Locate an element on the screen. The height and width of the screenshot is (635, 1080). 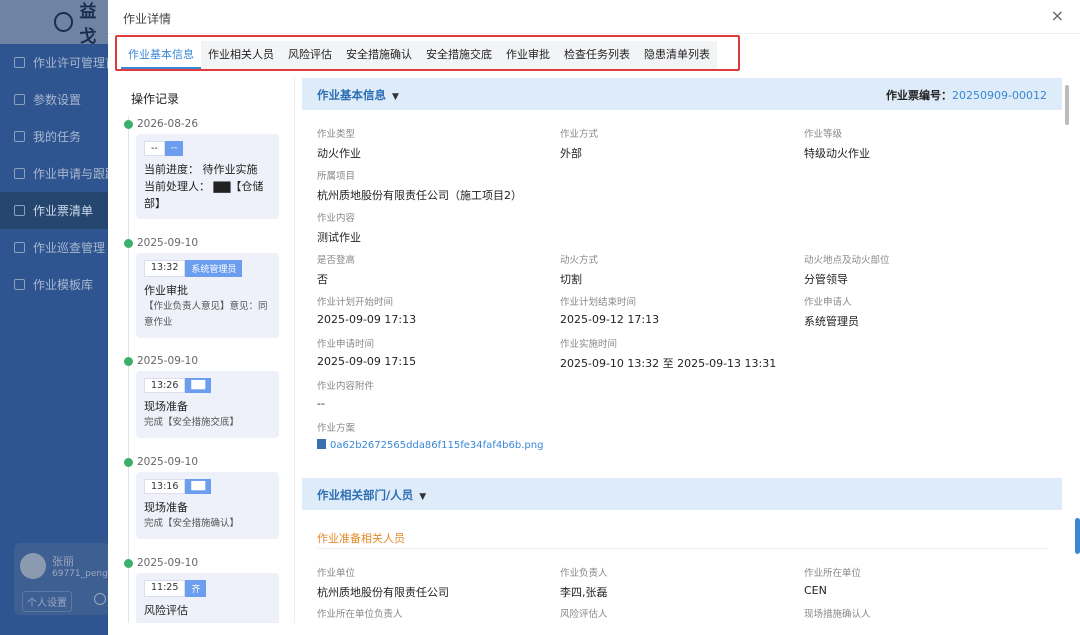
field-dept-head: 作业所在单位负责人 is located at coordinates (360, 614).